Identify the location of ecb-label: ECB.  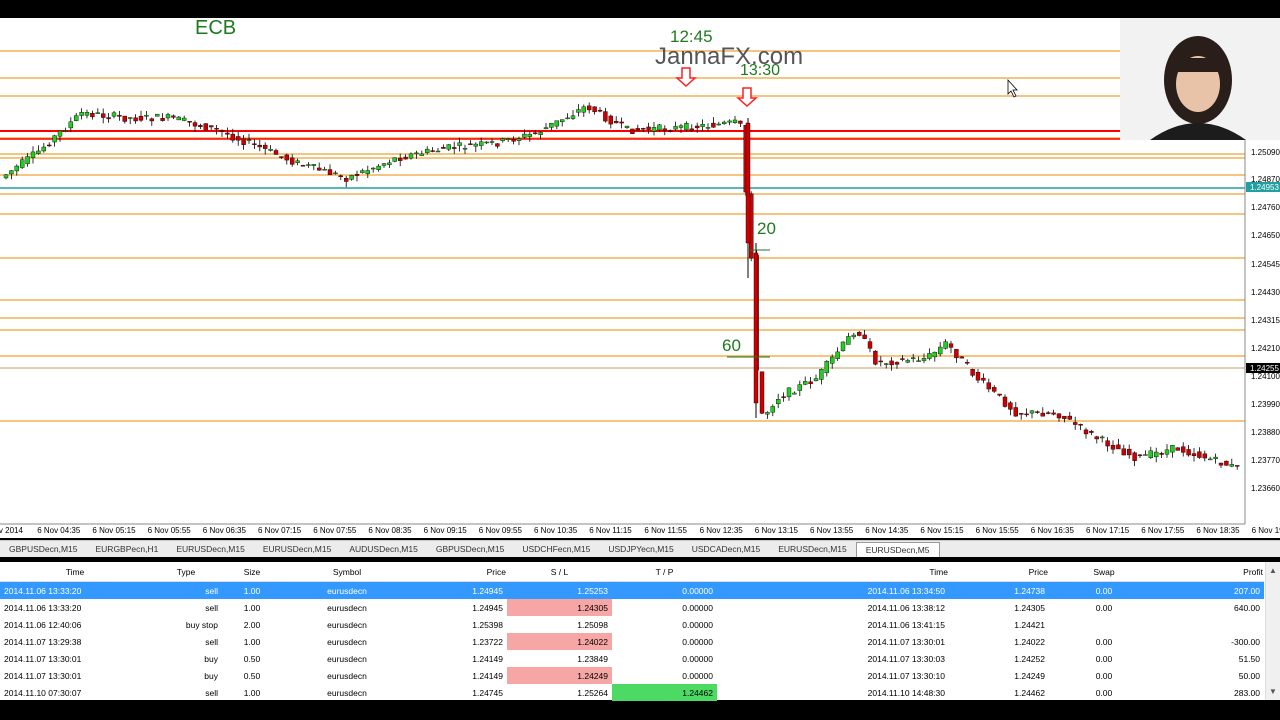
(215, 28).